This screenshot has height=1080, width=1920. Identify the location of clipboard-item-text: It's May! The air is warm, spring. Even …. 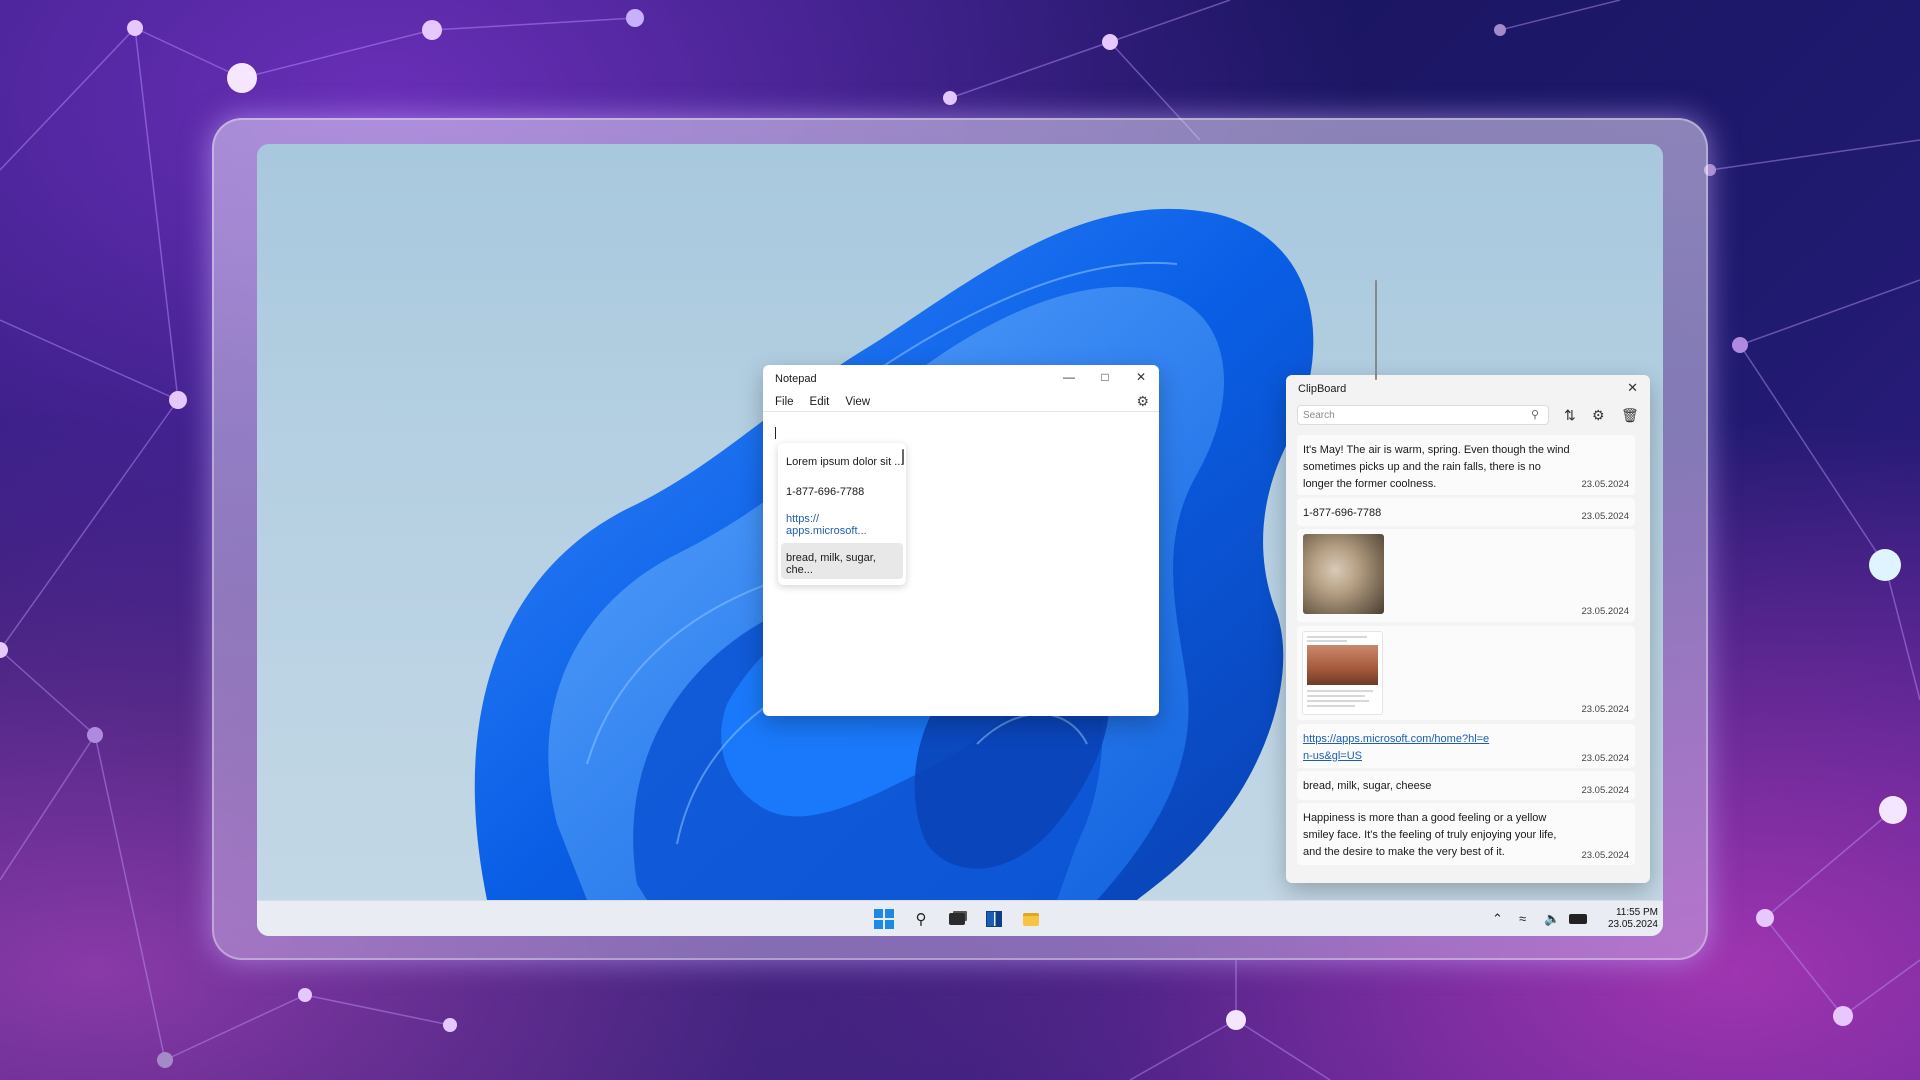
(1436, 467).